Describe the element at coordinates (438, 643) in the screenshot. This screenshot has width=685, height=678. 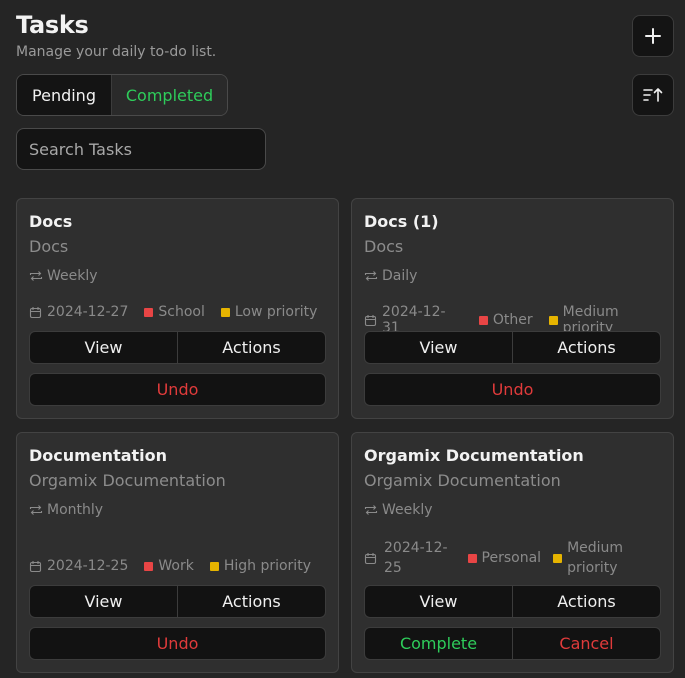
I see `complete-button: Complete` at that location.